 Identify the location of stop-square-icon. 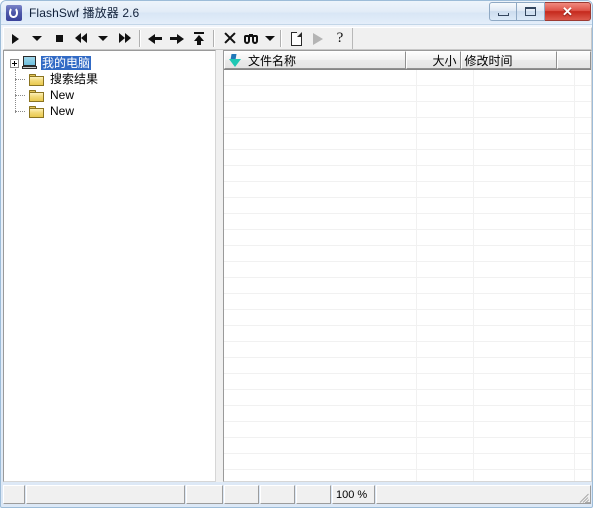
(59, 38).